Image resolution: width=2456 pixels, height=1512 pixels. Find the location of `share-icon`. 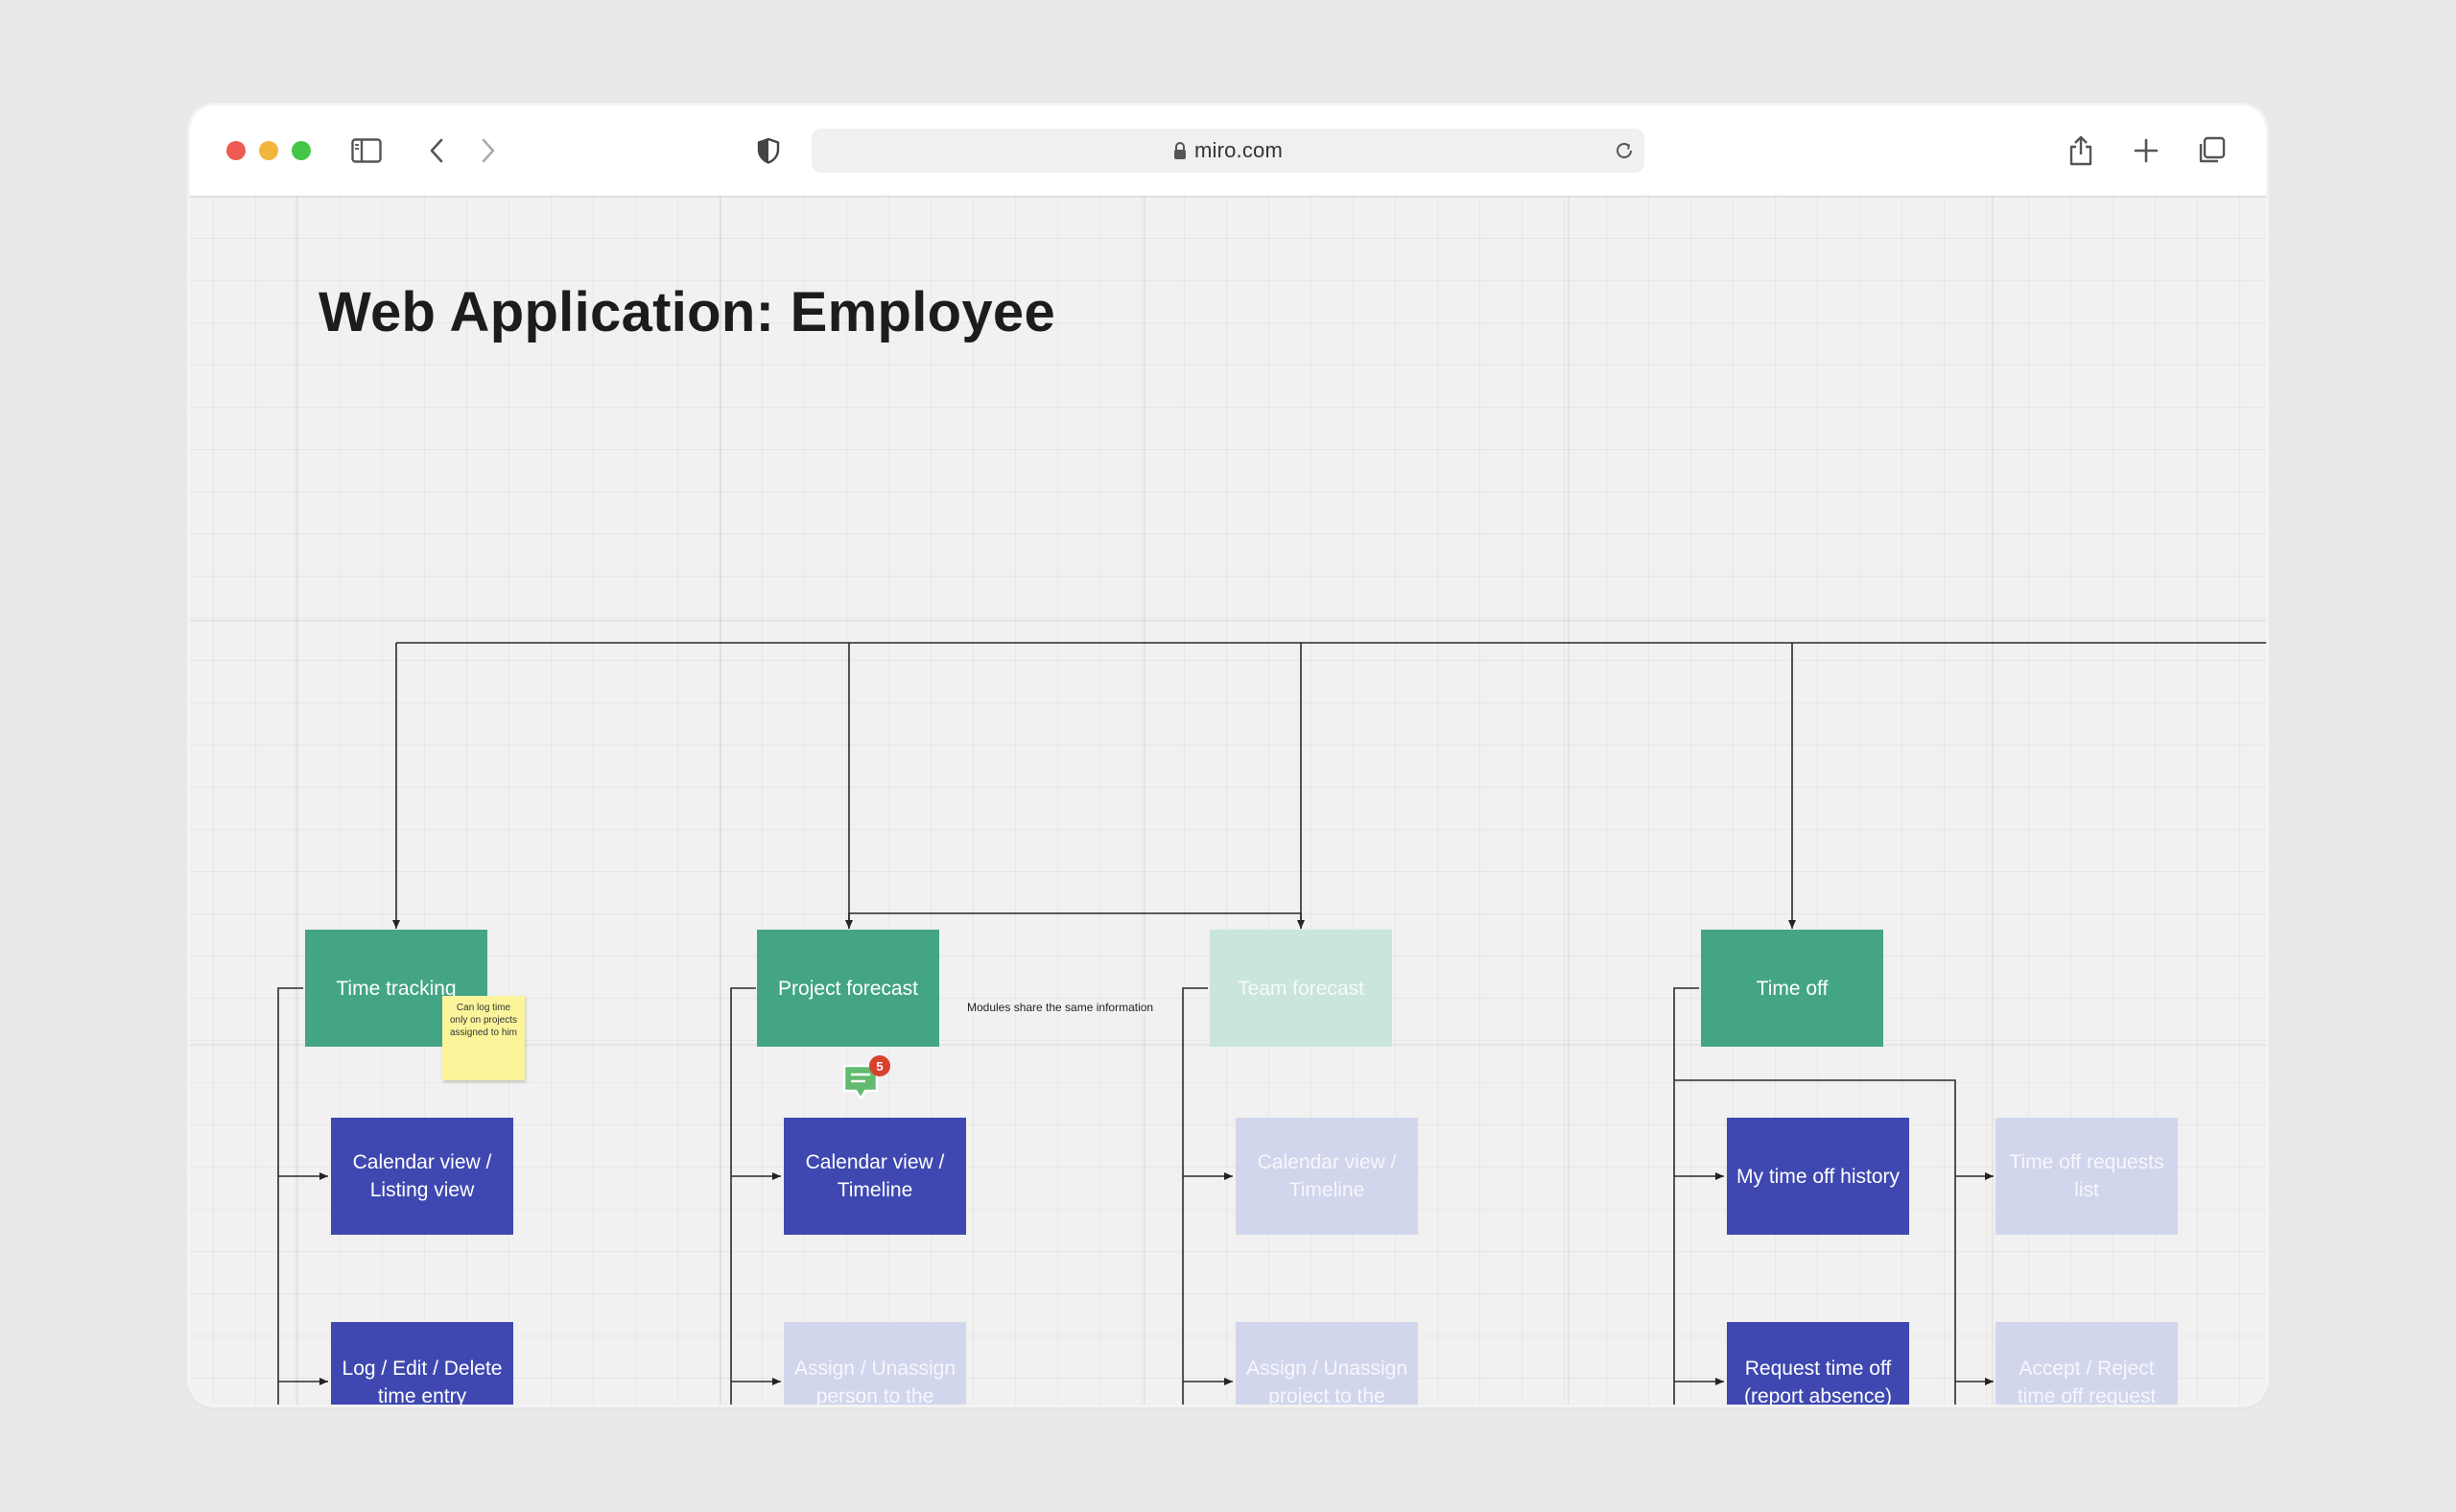

share-icon is located at coordinates (2081, 150).